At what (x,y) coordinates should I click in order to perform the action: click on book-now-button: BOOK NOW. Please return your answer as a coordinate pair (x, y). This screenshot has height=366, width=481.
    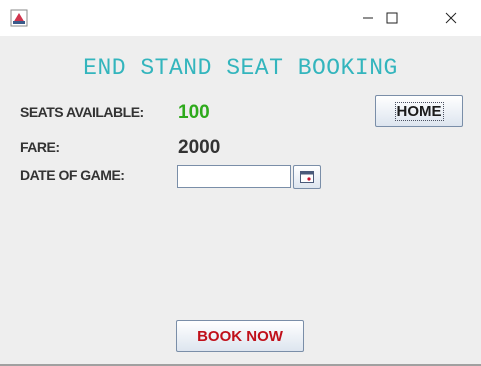
    Looking at the image, I should click on (240, 336).